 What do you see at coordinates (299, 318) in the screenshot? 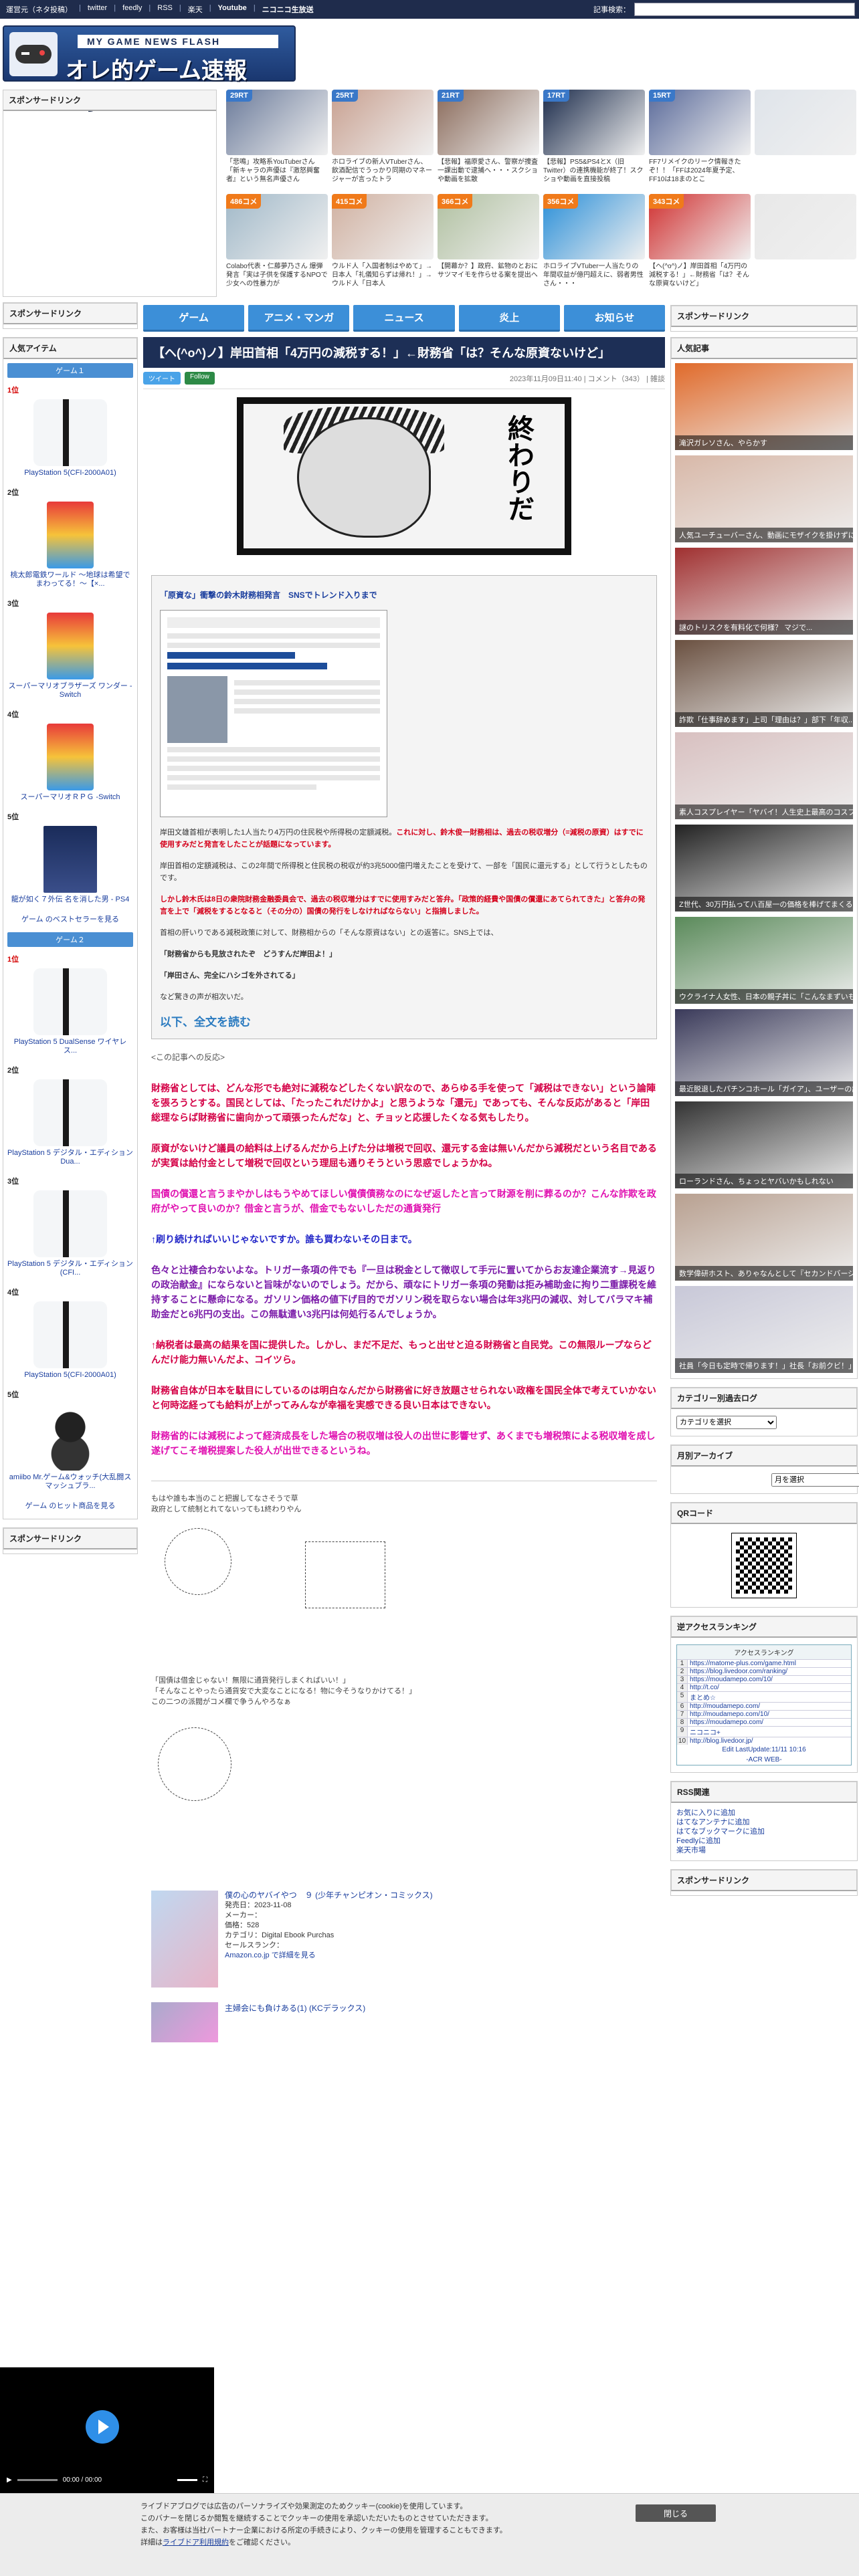
I see `tab-anime-manga: アニメ・マンガ` at bounding box center [299, 318].